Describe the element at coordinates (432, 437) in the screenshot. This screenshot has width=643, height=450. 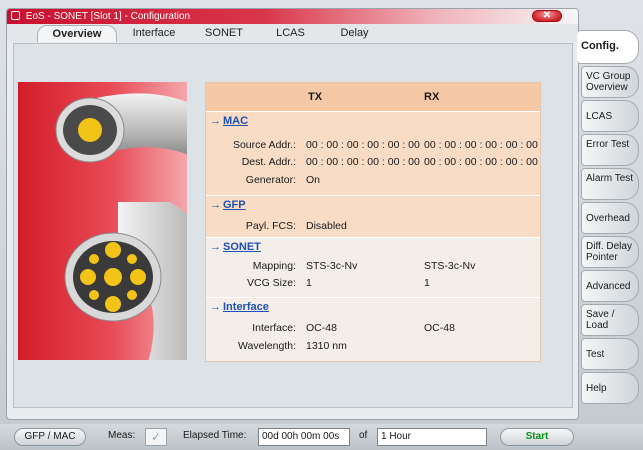
I see `duration-select: 1 Hour` at that location.